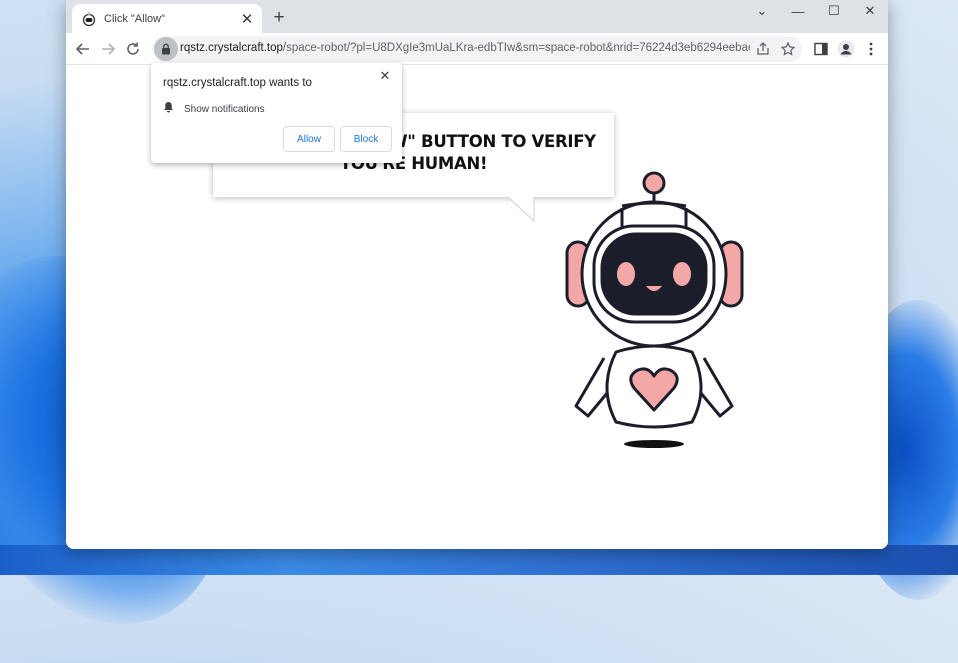 This screenshot has width=958, height=663. Describe the element at coordinates (366, 139) in the screenshot. I see `block-button: Block` at that location.